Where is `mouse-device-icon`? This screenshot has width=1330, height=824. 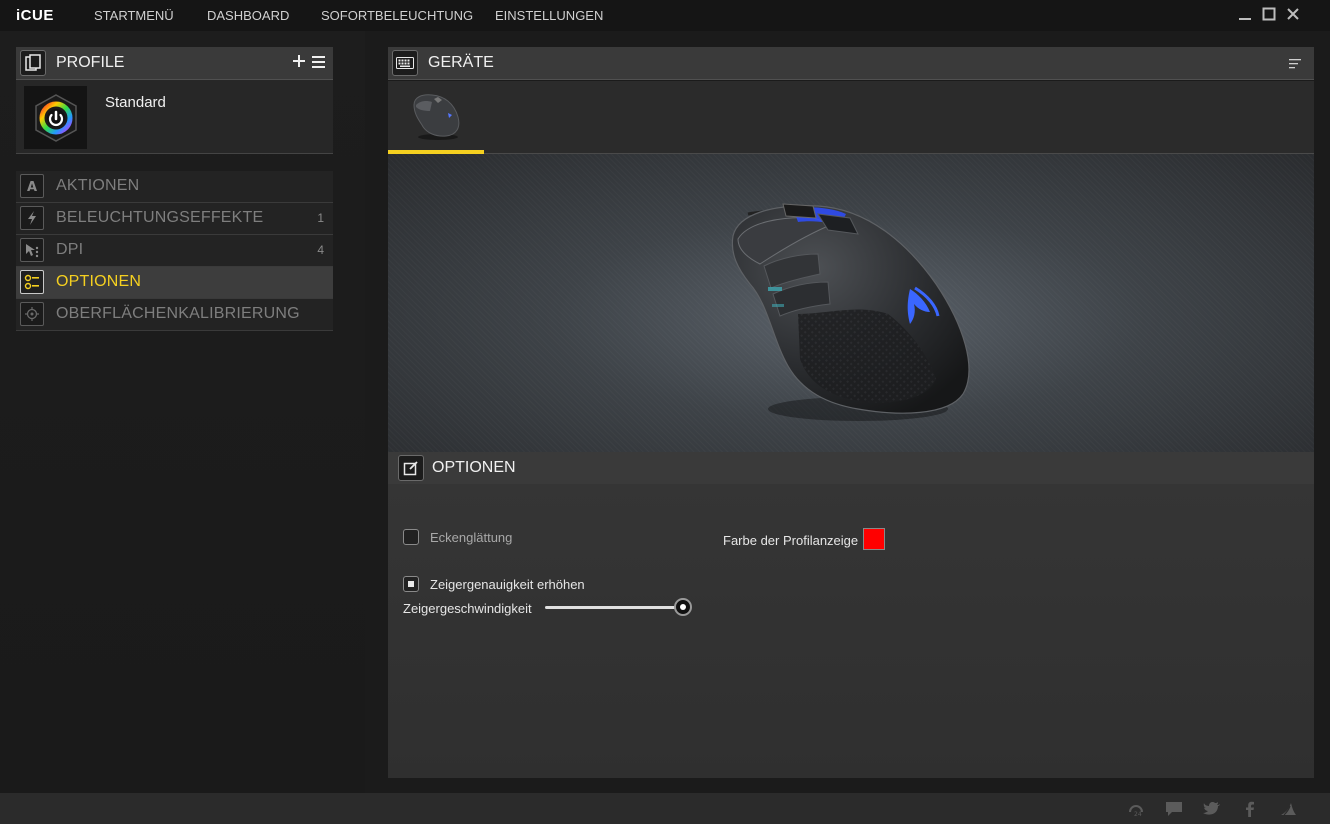 mouse-device-icon is located at coordinates (436, 118).